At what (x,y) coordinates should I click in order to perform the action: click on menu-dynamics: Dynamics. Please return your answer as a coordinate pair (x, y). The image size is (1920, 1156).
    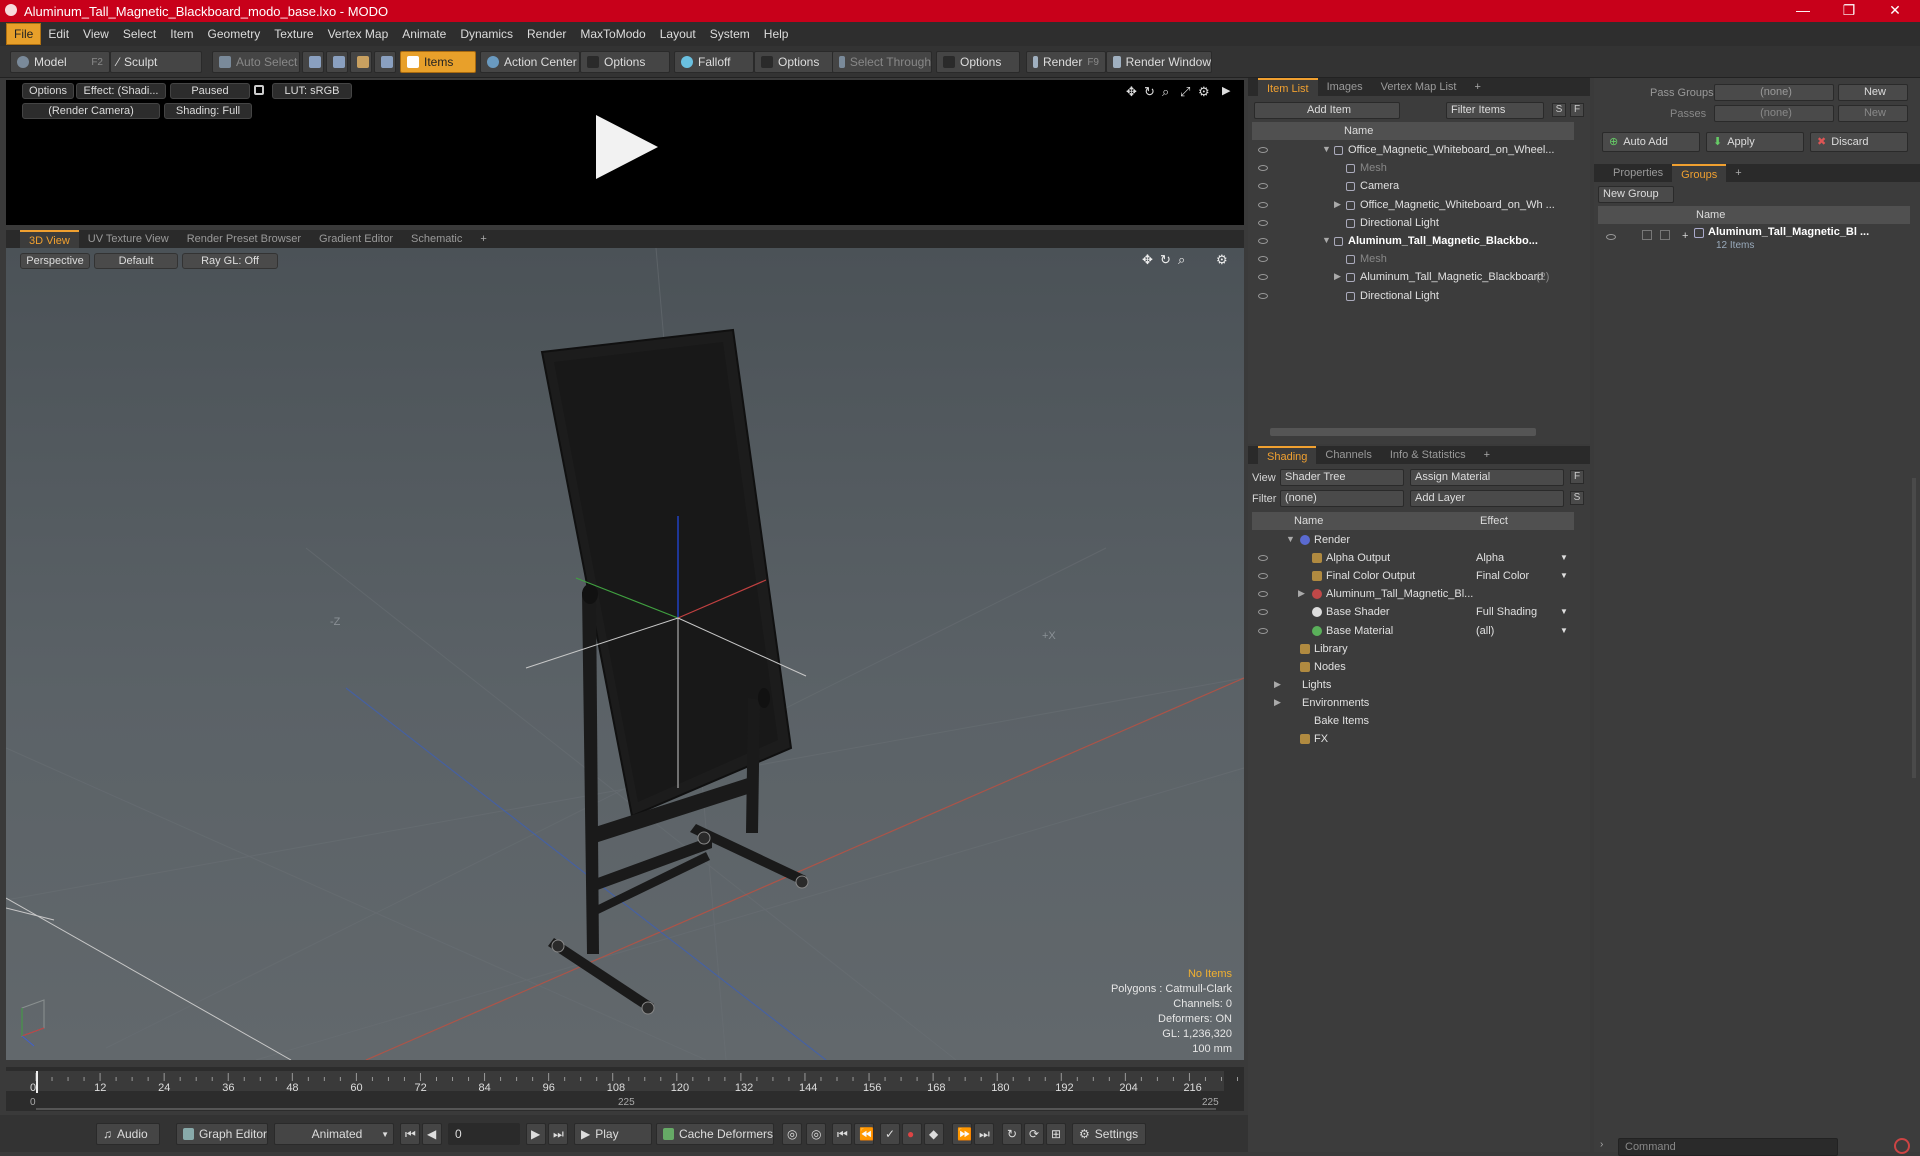
    Looking at the image, I should click on (486, 34).